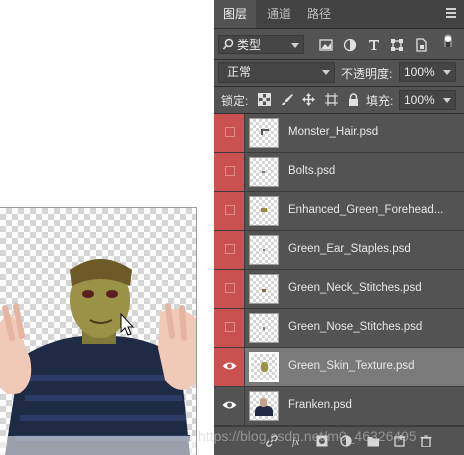 The height and width of the screenshot is (455, 464). I want to click on svg-text: fx, so click(296, 442).